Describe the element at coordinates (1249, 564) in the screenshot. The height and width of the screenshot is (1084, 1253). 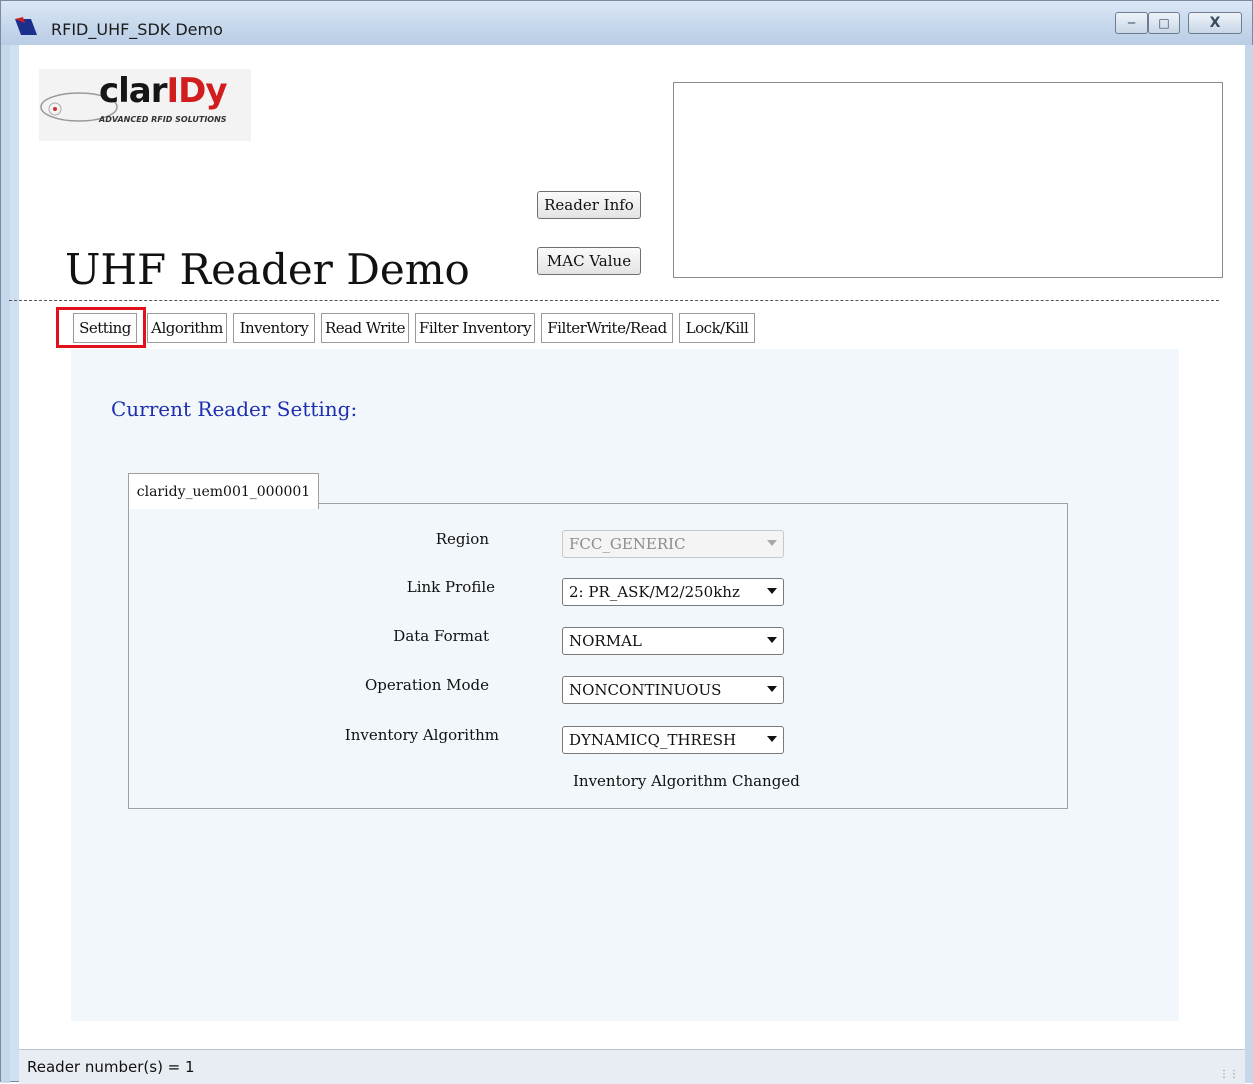
I see `window-frame-right` at that location.